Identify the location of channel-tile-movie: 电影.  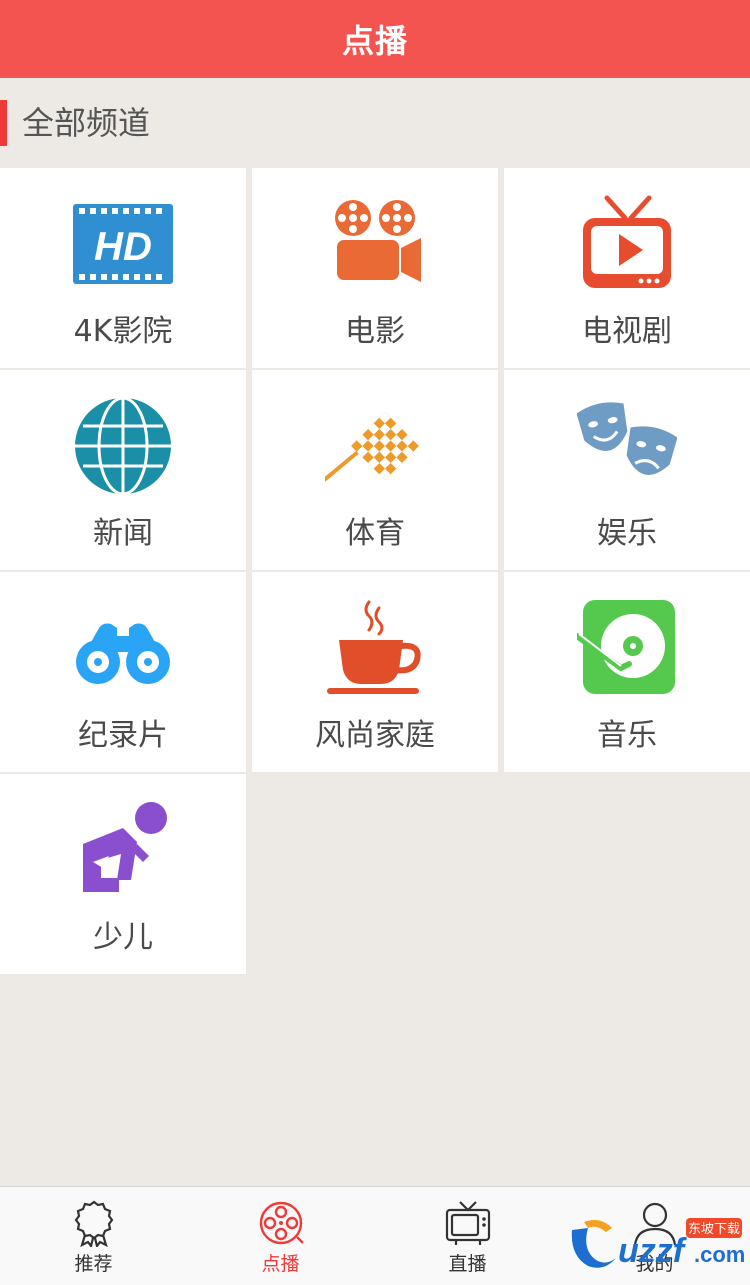
(375, 268).